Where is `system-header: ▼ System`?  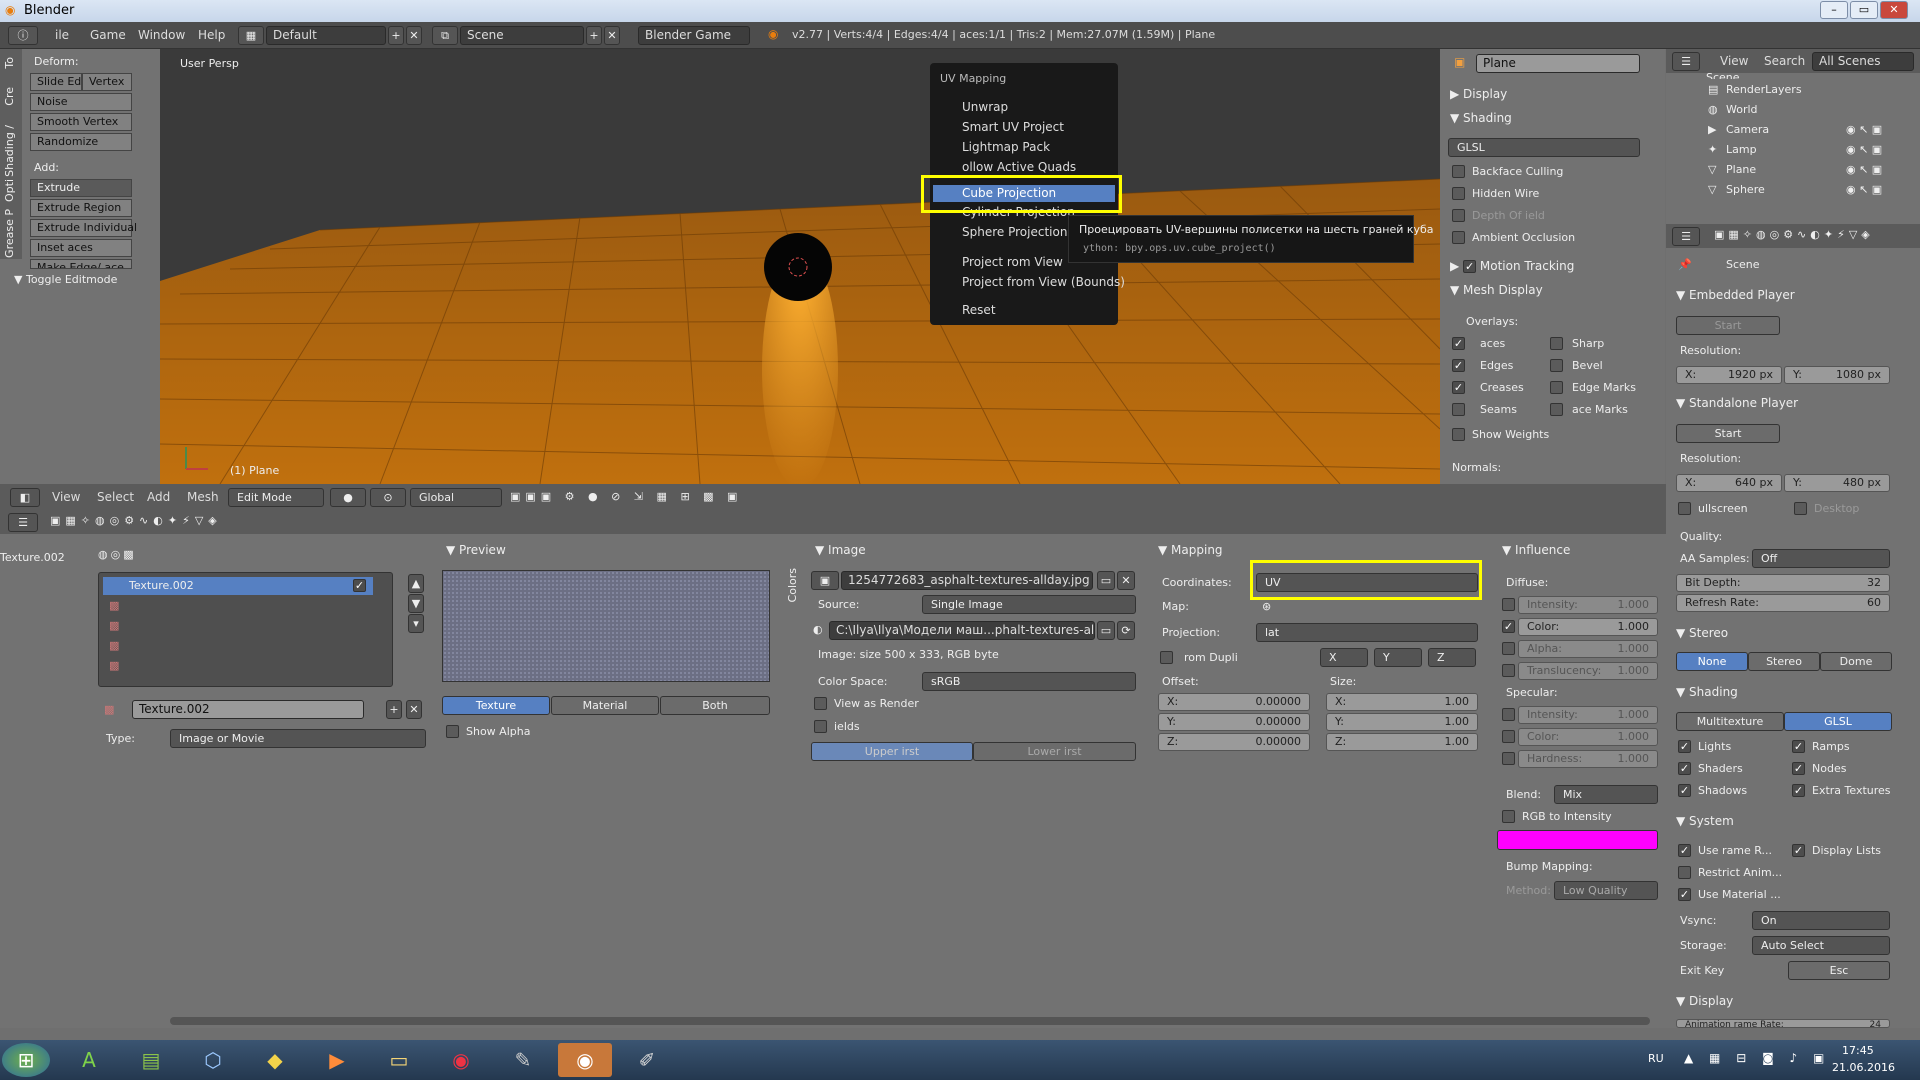 system-header: ▼ System is located at coordinates (1705, 821).